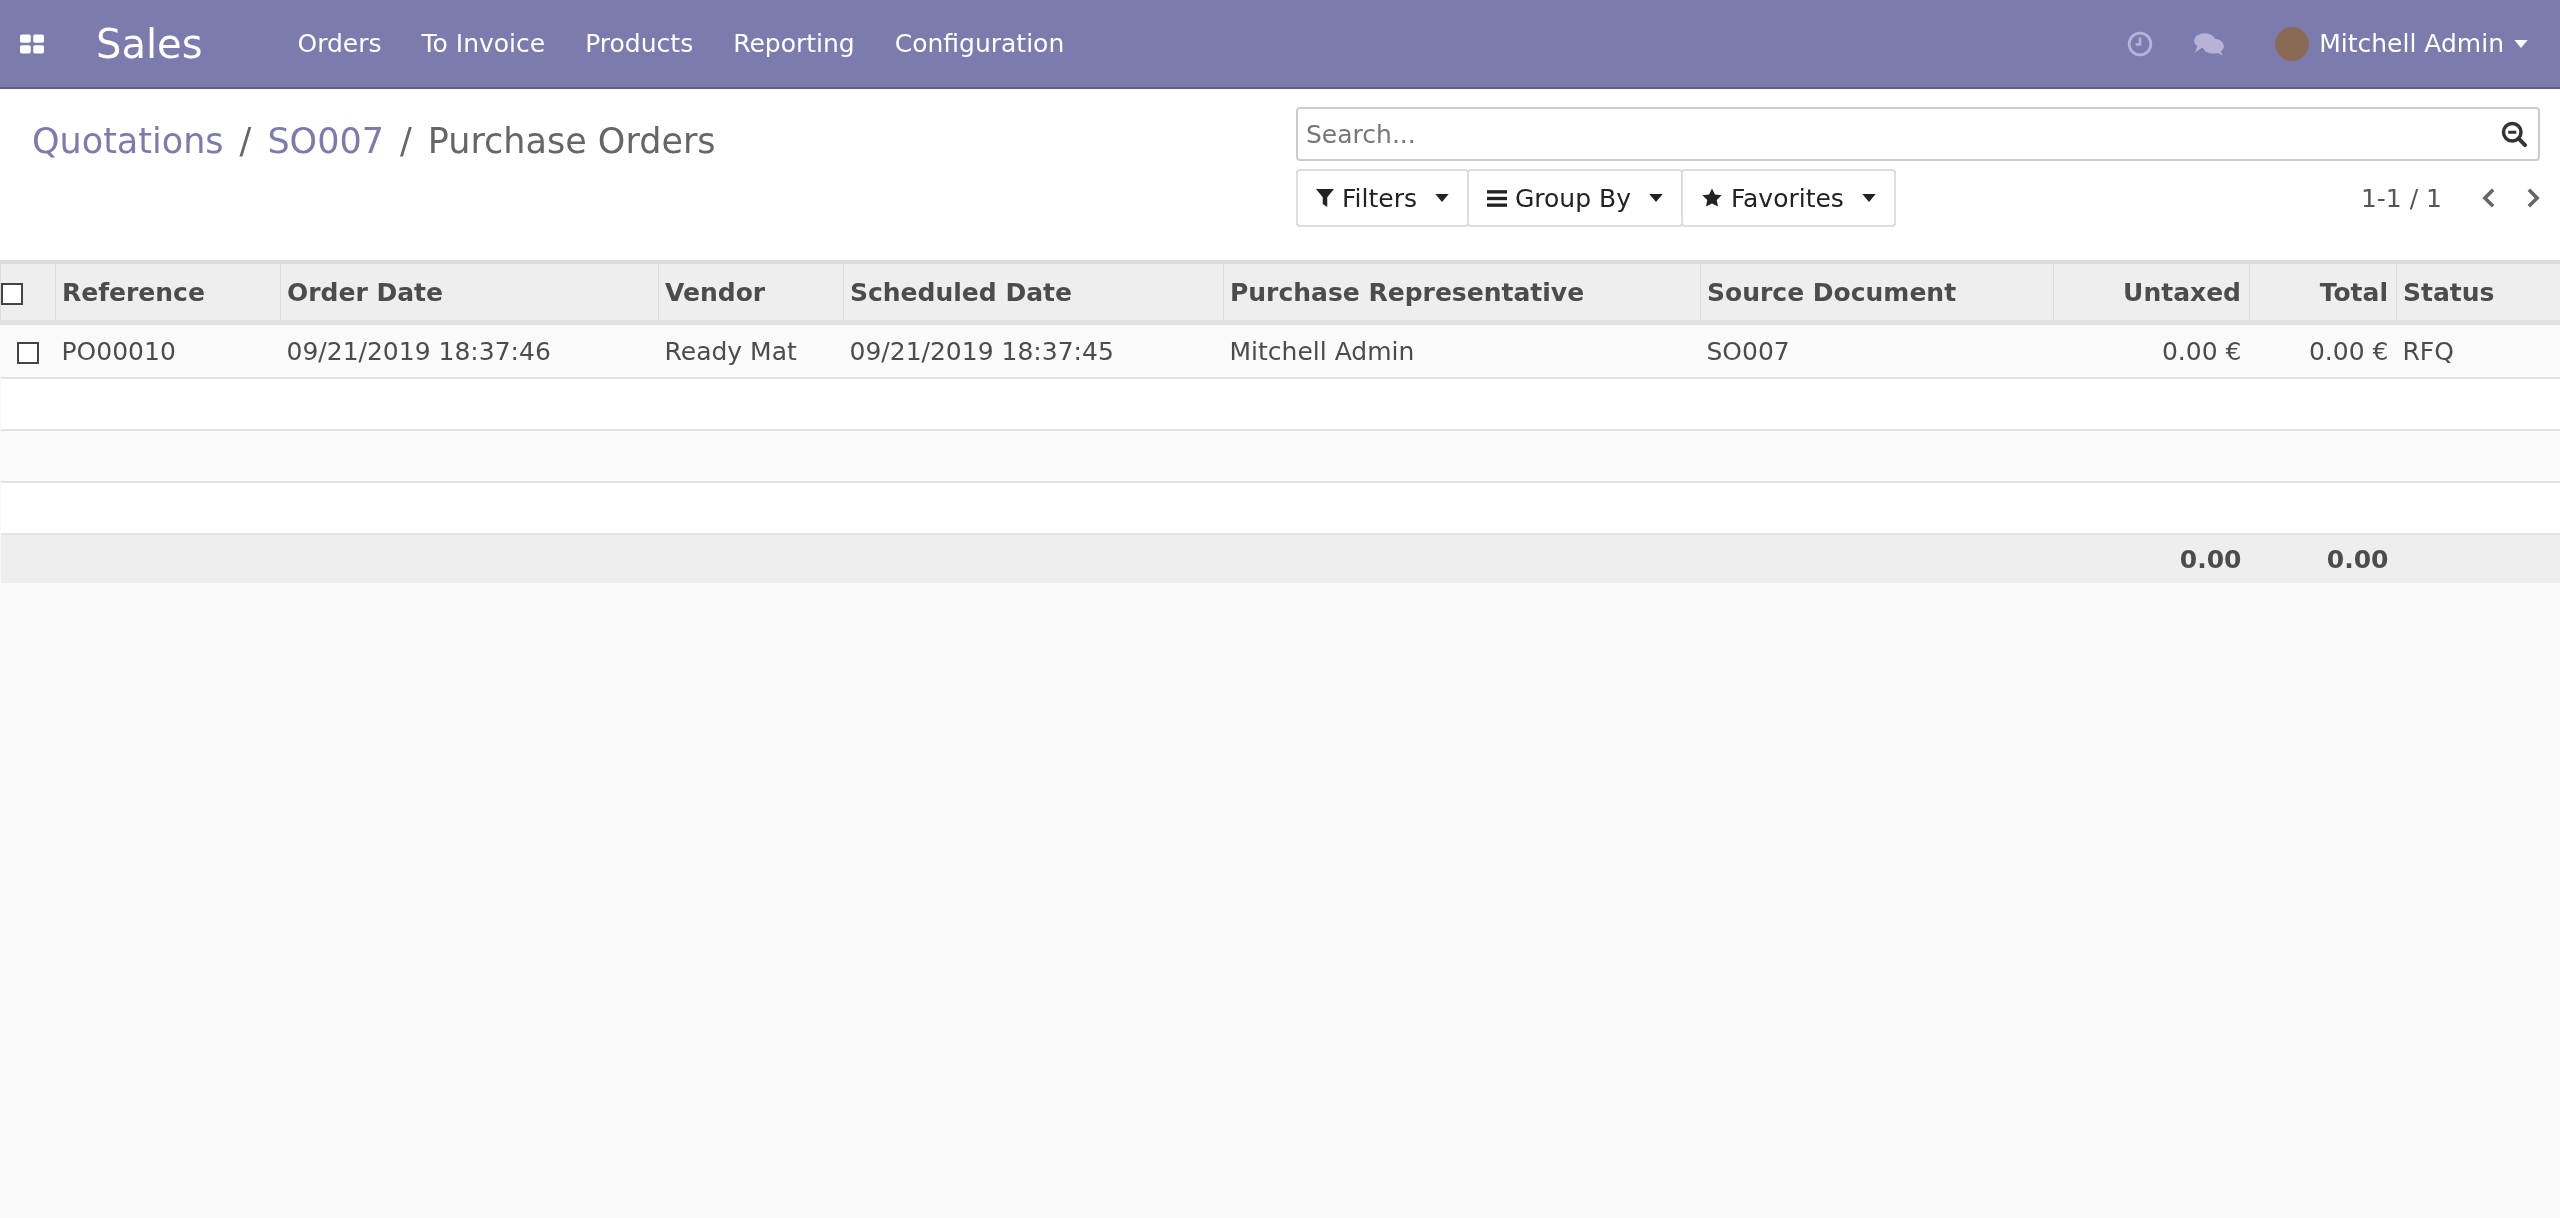  What do you see at coordinates (979, 43) in the screenshot?
I see `menu-item: Configuration` at bounding box center [979, 43].